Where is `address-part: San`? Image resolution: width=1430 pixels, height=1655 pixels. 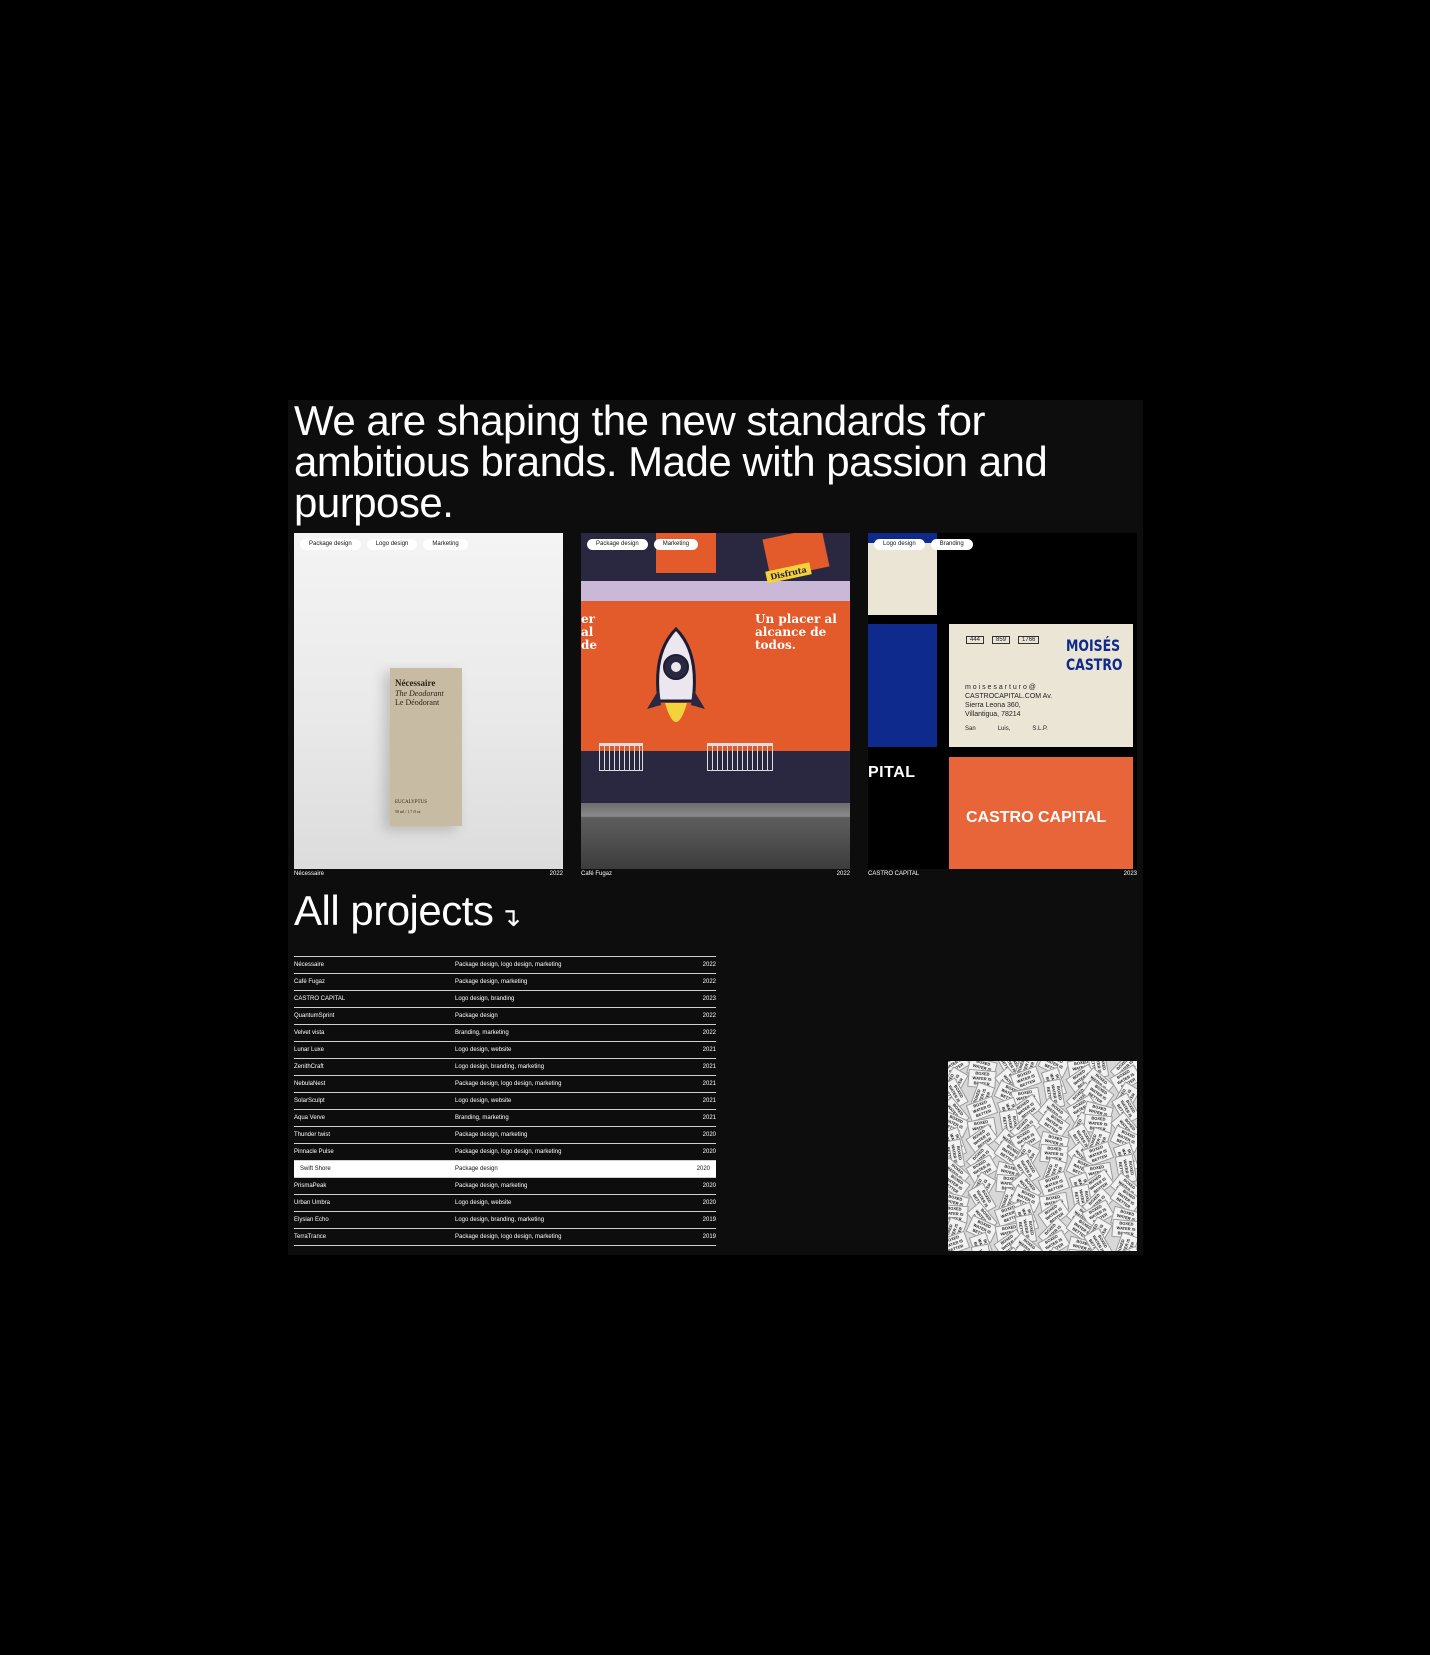 address-part: San is located at coordinates (970, 729).